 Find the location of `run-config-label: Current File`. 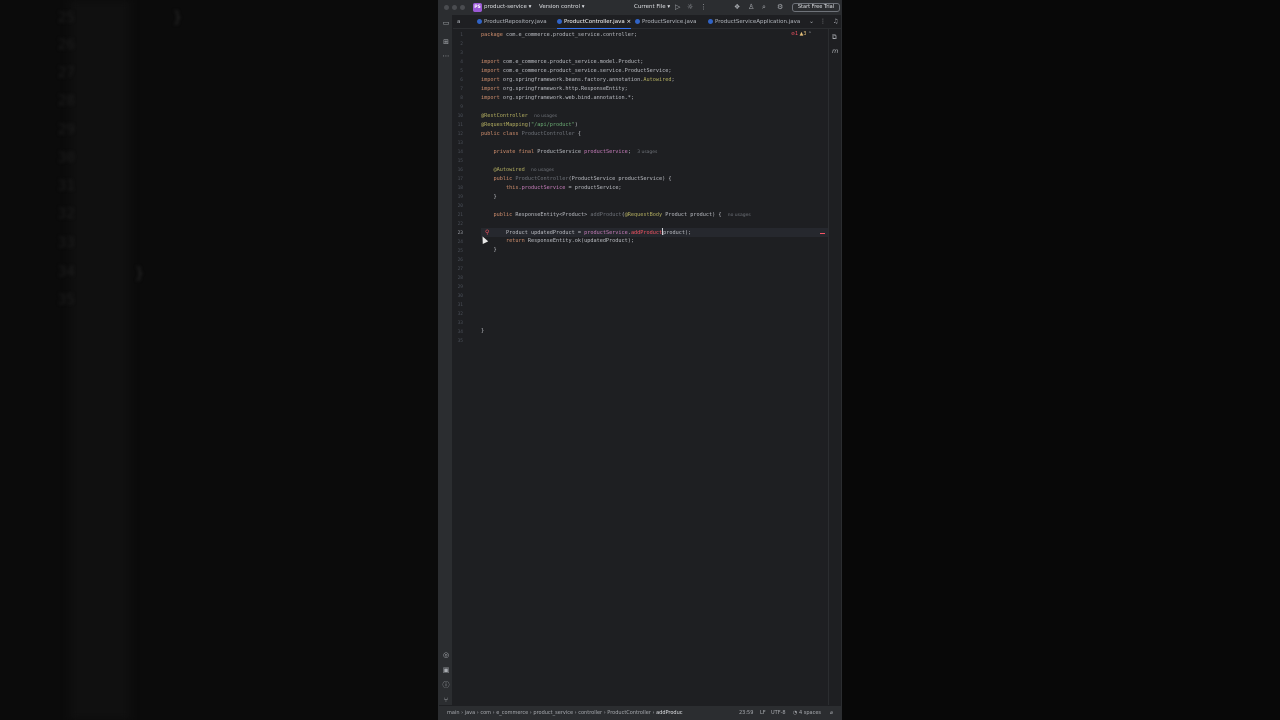

run-config-label: Current File is located at coordinates (650, 7).